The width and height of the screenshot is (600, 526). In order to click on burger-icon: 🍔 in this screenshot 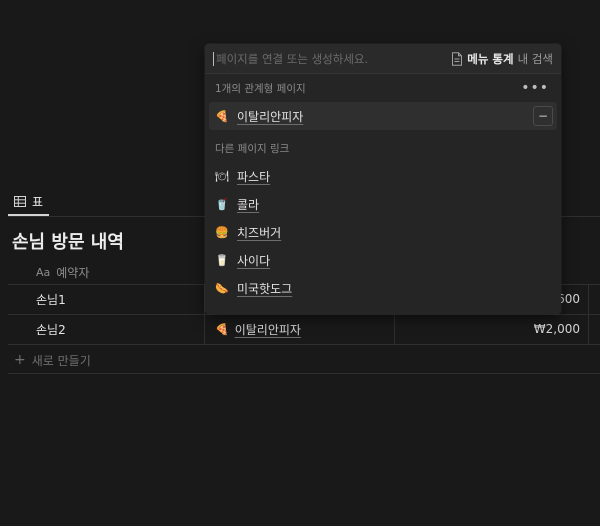, I will do `click(222, 232)`.